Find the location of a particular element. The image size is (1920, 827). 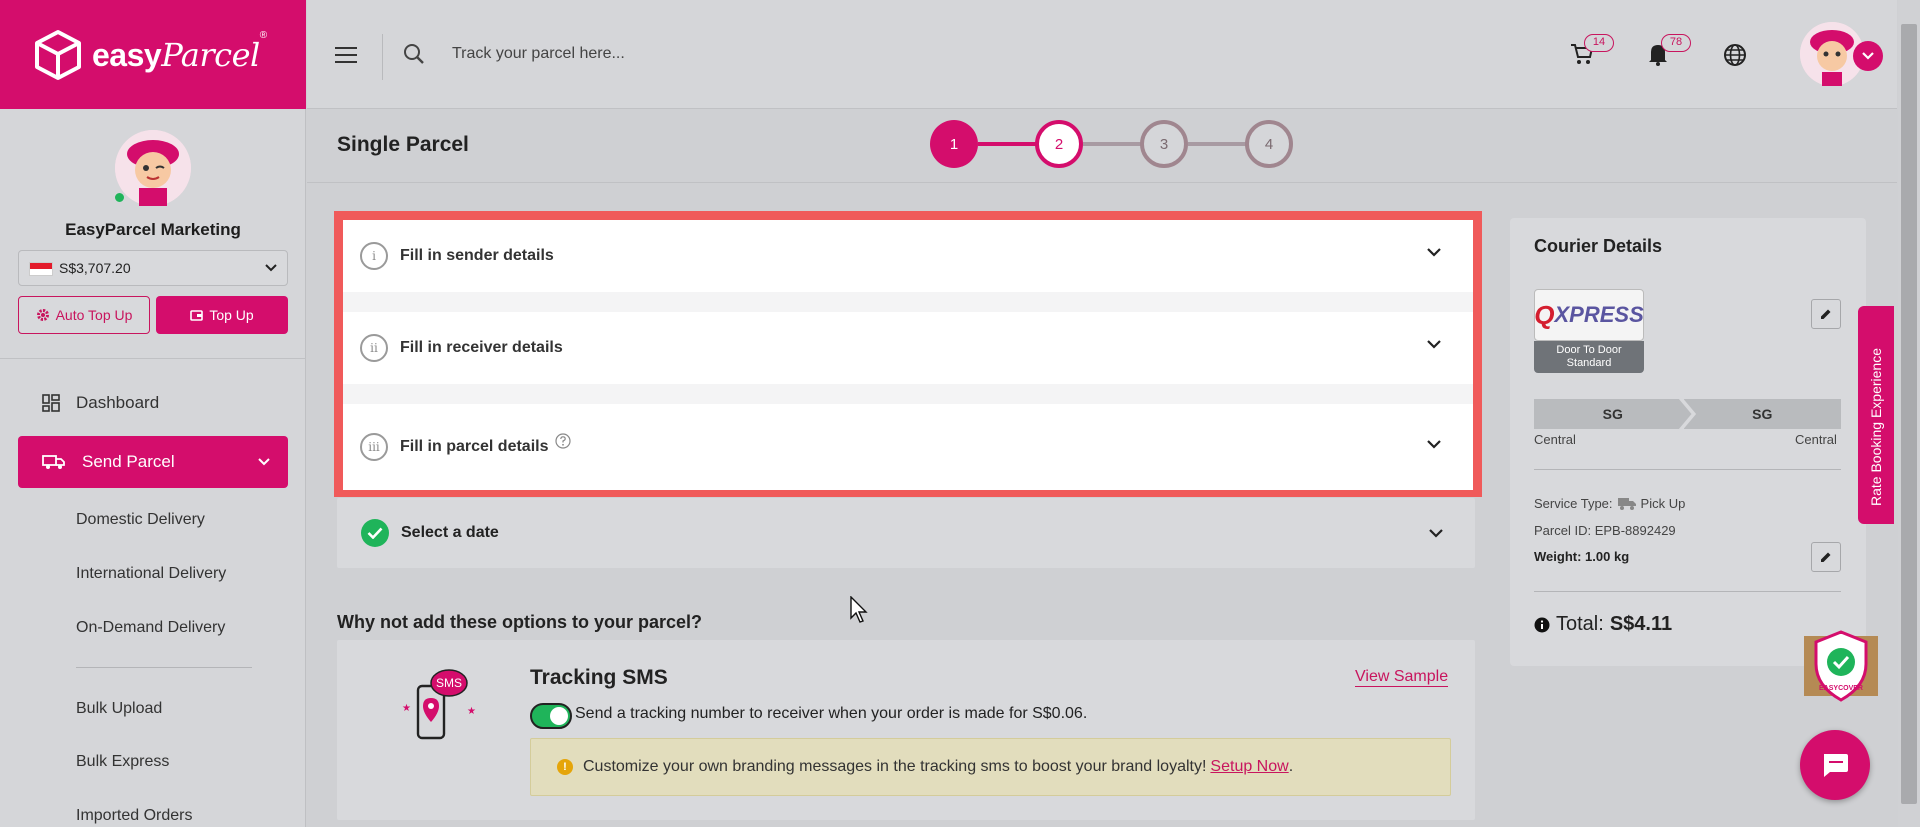

registered-mark: ® is located at coordinates (263, 35).